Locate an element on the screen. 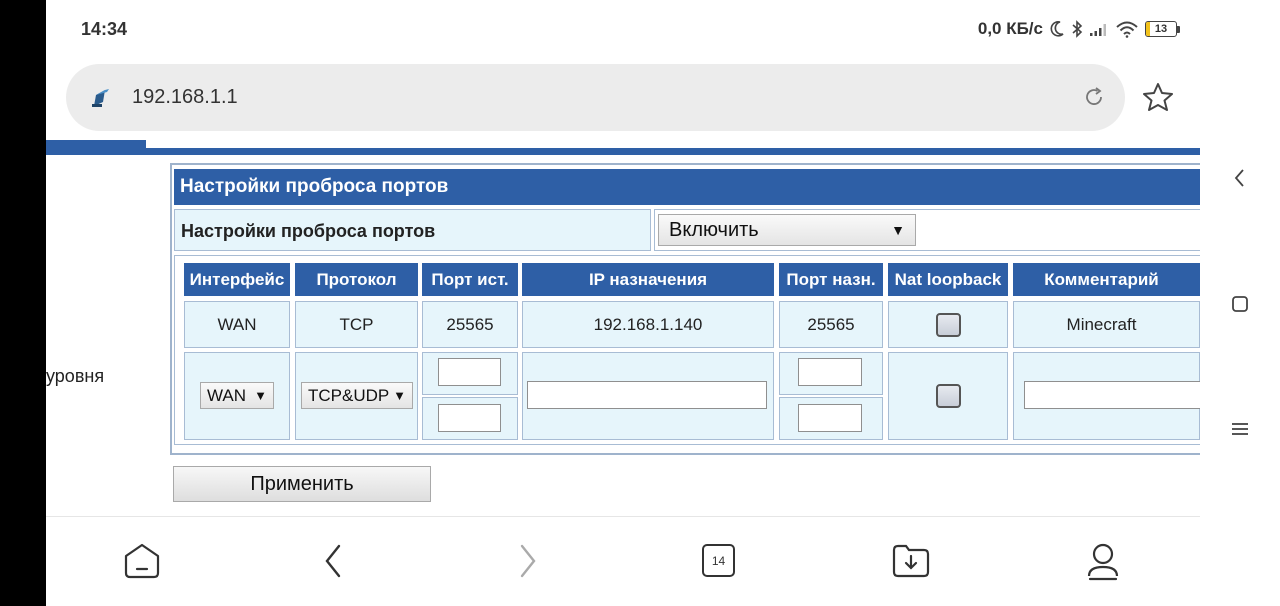 The width and height of the screenshot is (1280, 606). battery-level: 13 is located at coordinates (1161, 29).